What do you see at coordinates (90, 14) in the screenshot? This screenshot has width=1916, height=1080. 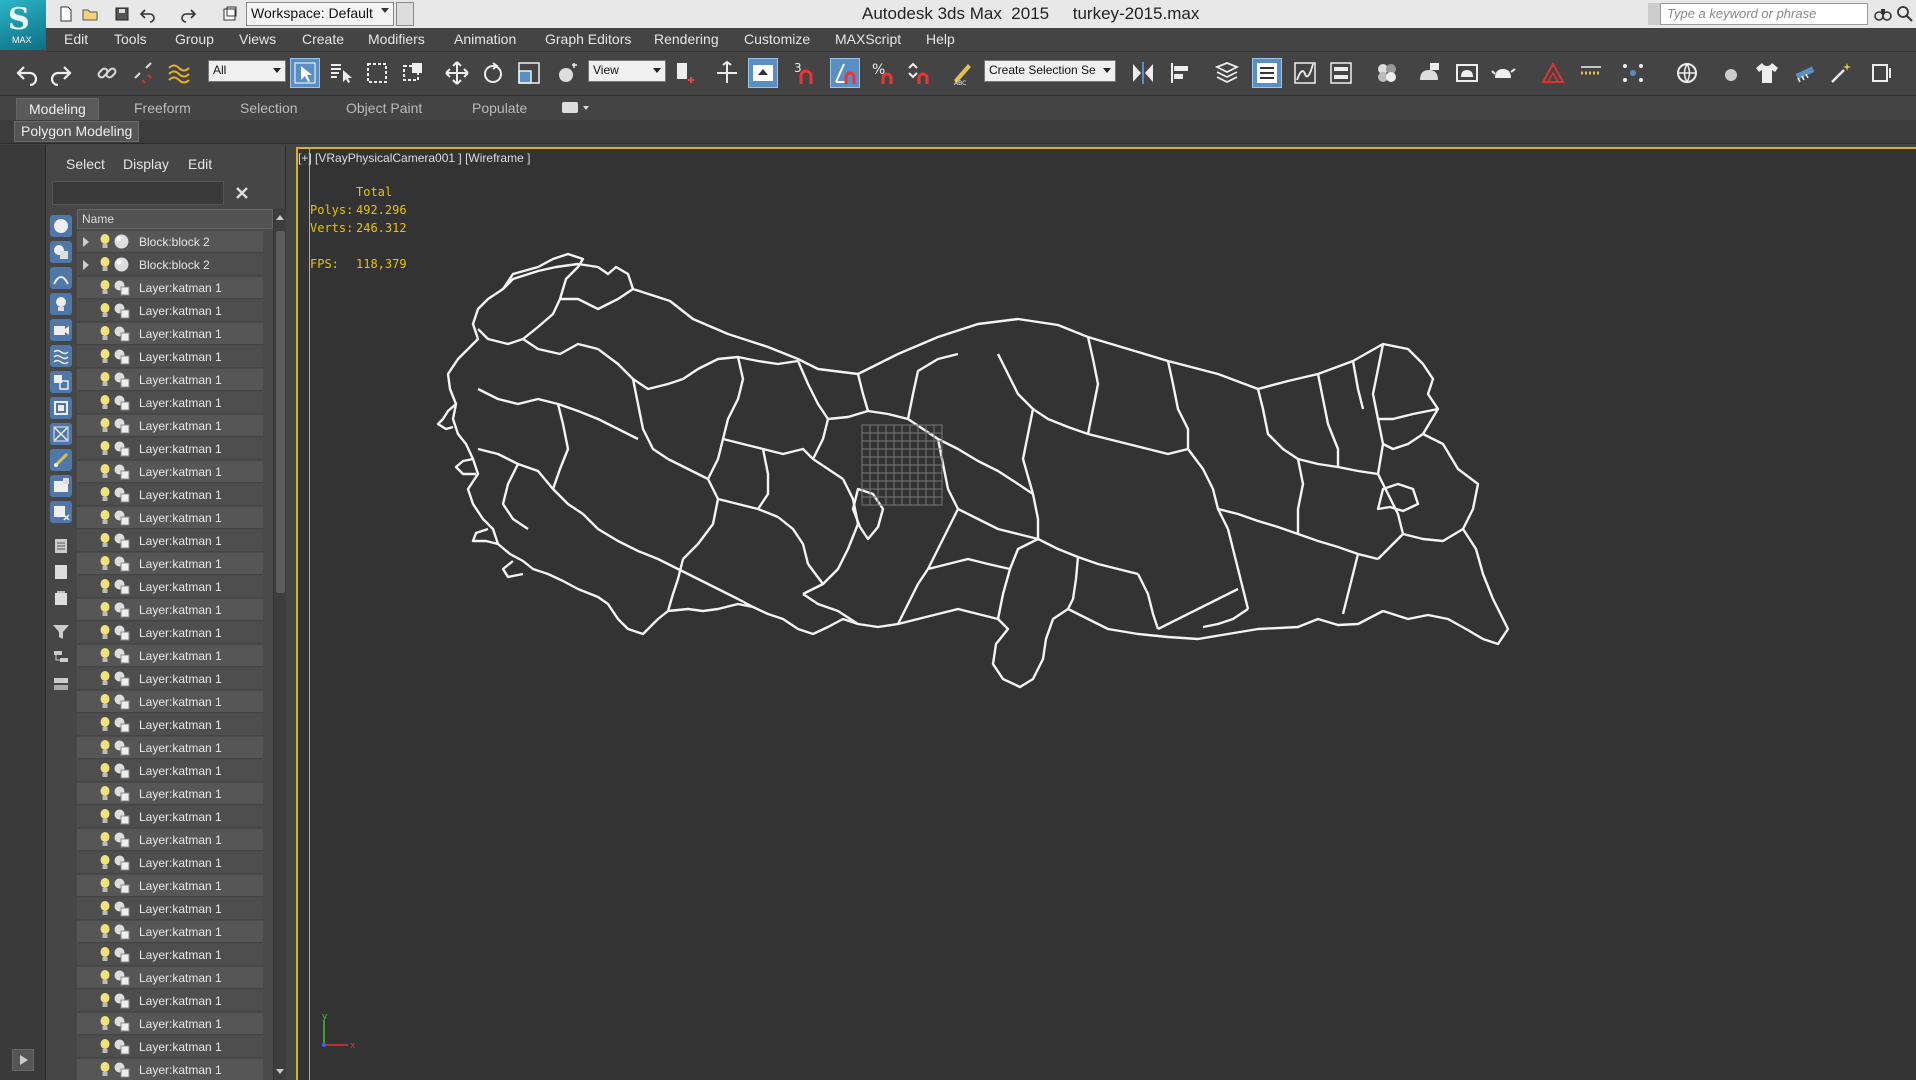 I see `open-file-button` at bounding box center [90, 14].